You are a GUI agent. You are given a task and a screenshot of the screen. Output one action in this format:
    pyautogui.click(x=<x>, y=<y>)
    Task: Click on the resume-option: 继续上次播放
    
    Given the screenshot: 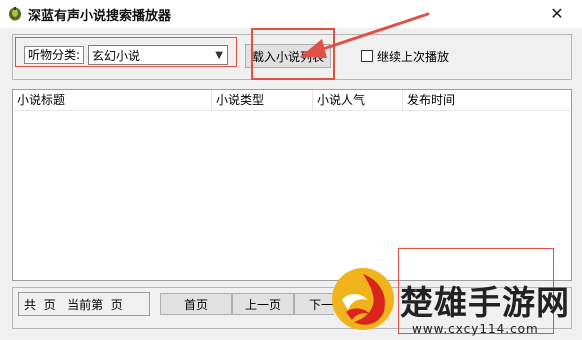 What is the action you would take?
    pyautogui.click(x=405, y=56)
    